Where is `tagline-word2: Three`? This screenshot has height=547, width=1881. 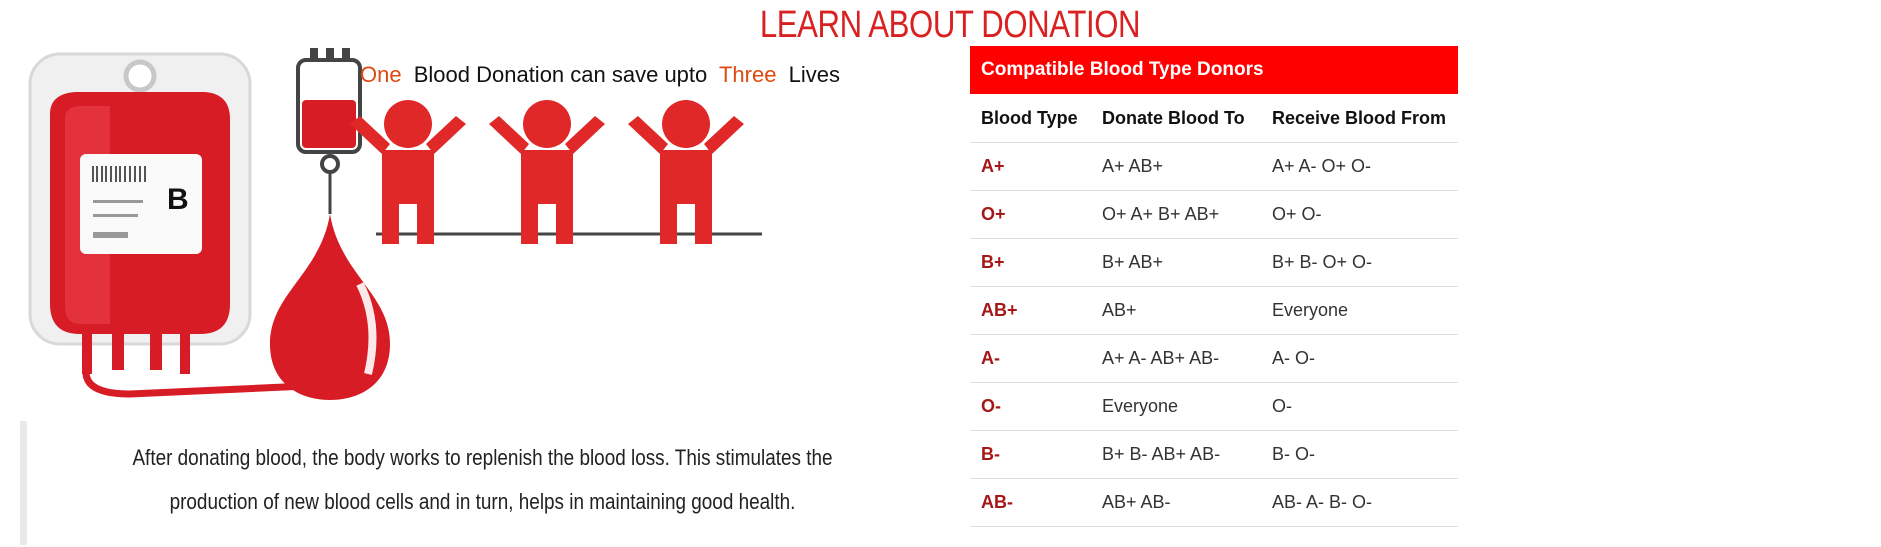
tagline-word2: Three is located at coordinates (747, 74).